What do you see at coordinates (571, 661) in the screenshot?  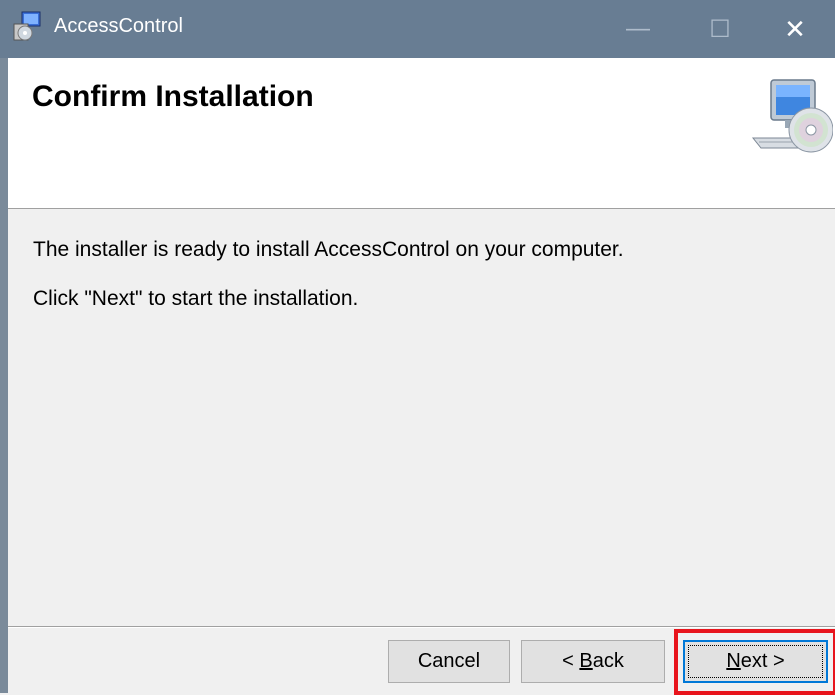 I see `back-button-prefix: <` at bounding box center [571, 661].